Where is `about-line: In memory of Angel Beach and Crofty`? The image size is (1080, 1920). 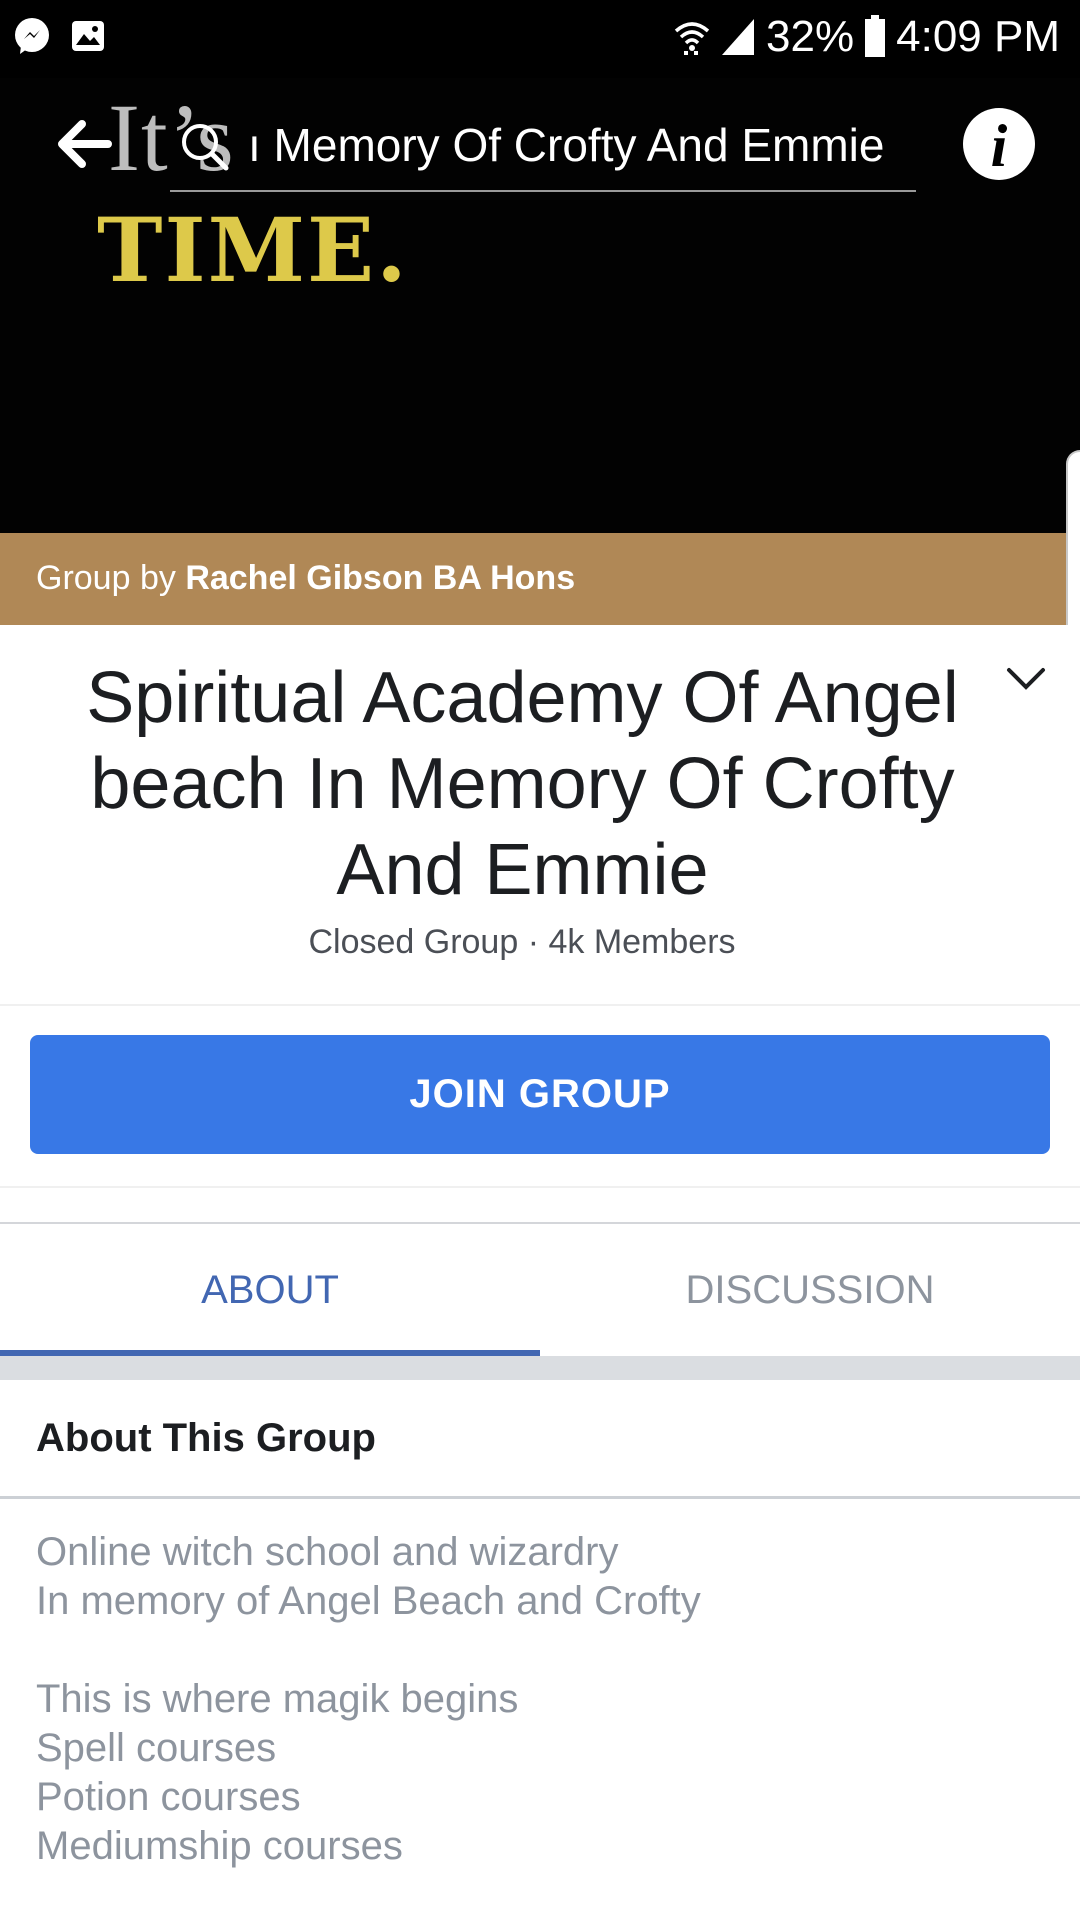
about-line: In memory of Angel Beach and Crofty is located at coordinates (368, 1601).